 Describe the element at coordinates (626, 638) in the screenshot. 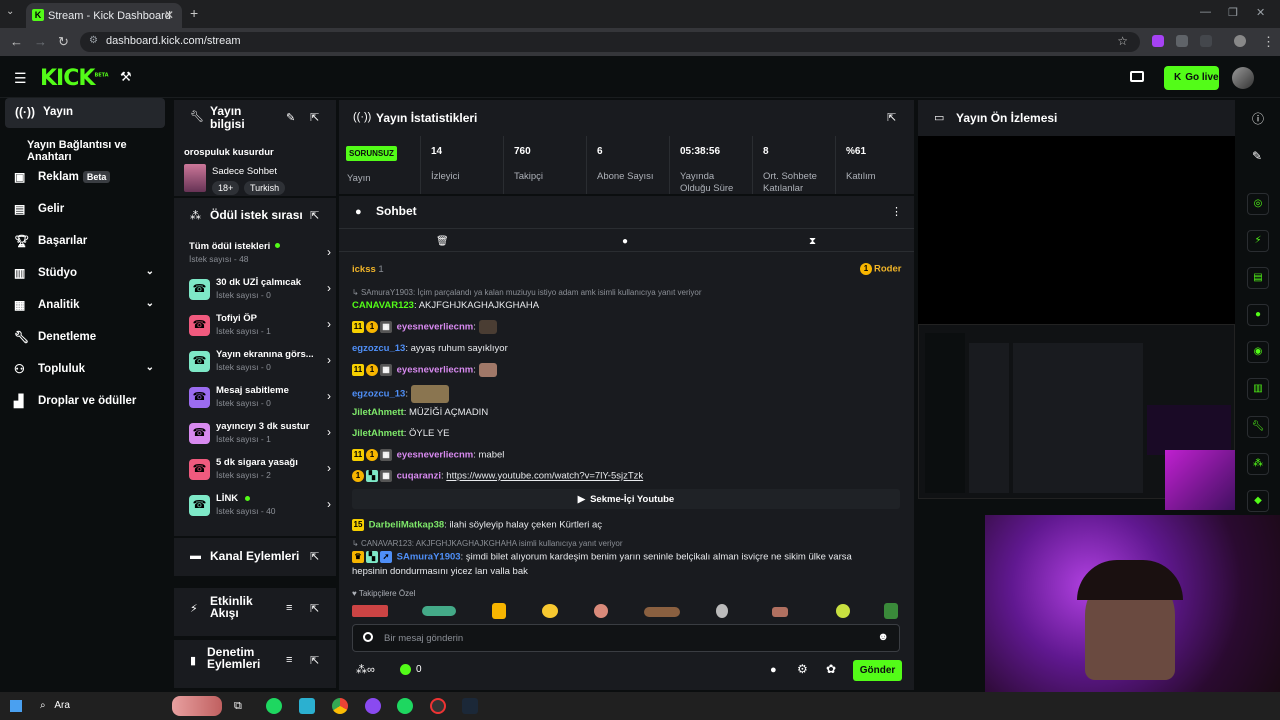

I see `chat-input: Bir mesaj gönderin ☻` at that location.